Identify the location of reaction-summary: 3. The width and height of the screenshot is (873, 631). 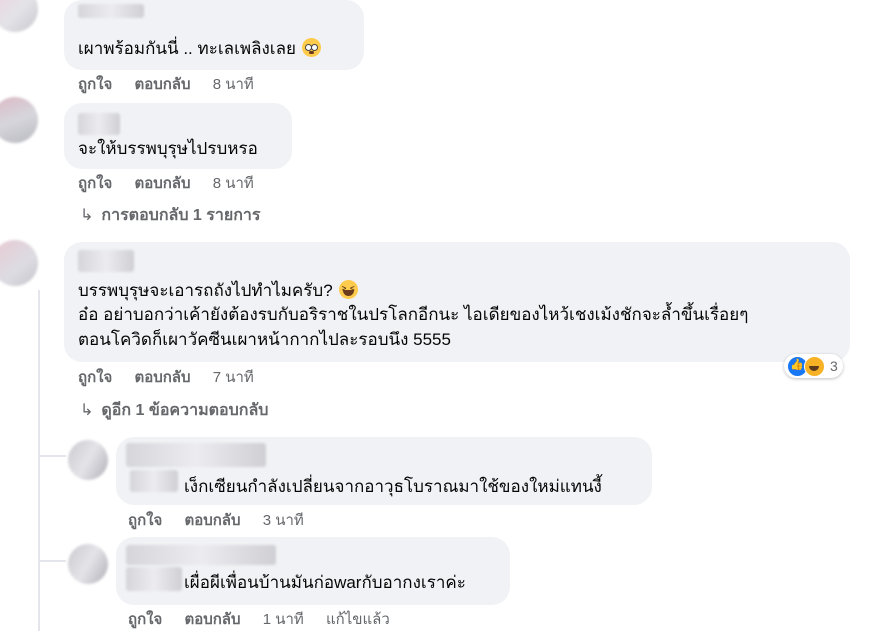
(813, 366).